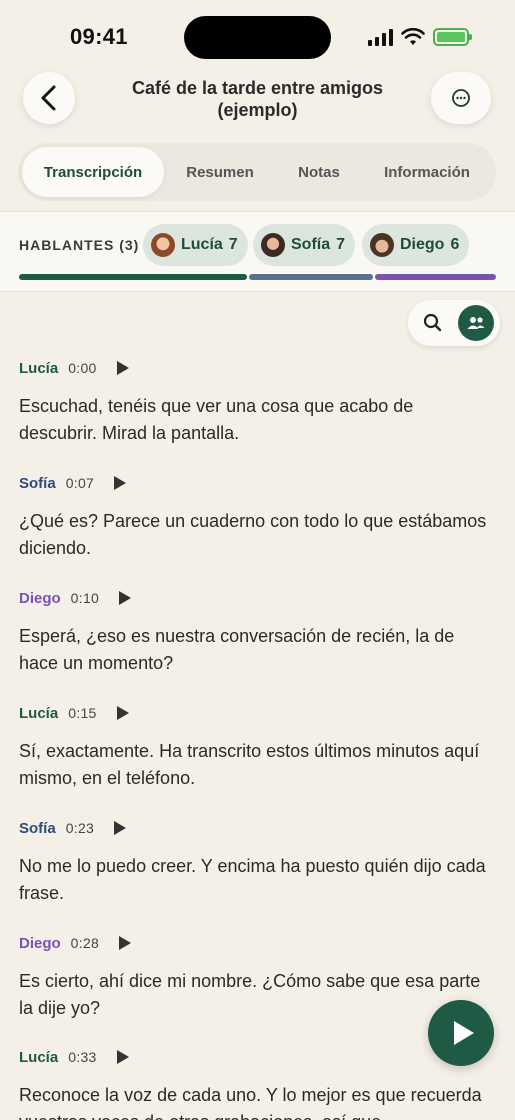  What do you see at coordinates (220, 172) in the screenshot?
I see `tab-resumen: Resumen` at bounding box center [220, 172].